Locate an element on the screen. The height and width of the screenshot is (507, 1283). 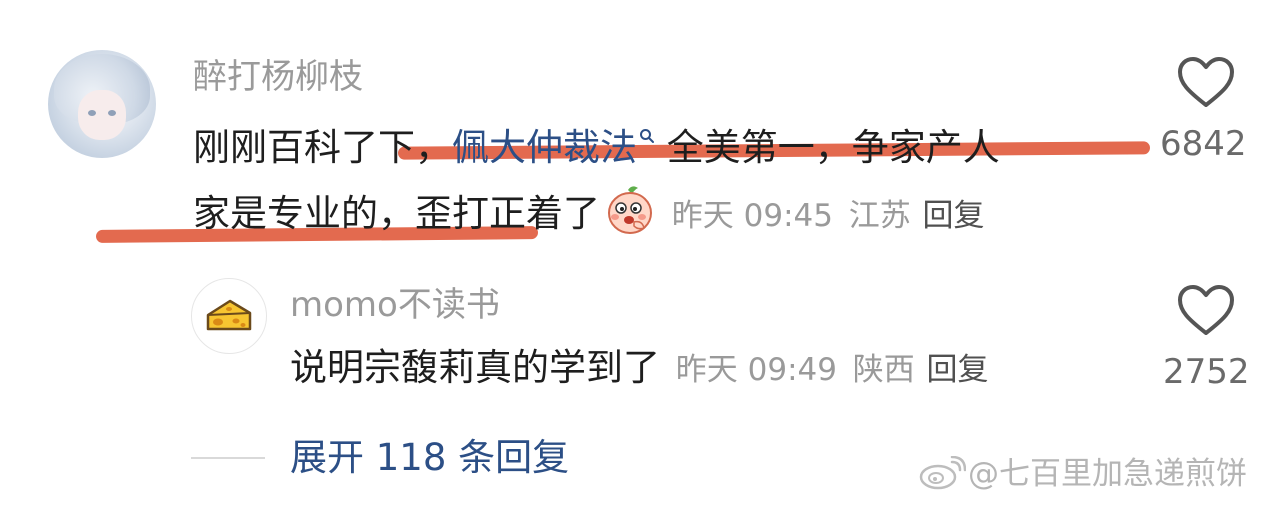
comment-text: 刚刚百科了下， is located at coordinates (322, 147).